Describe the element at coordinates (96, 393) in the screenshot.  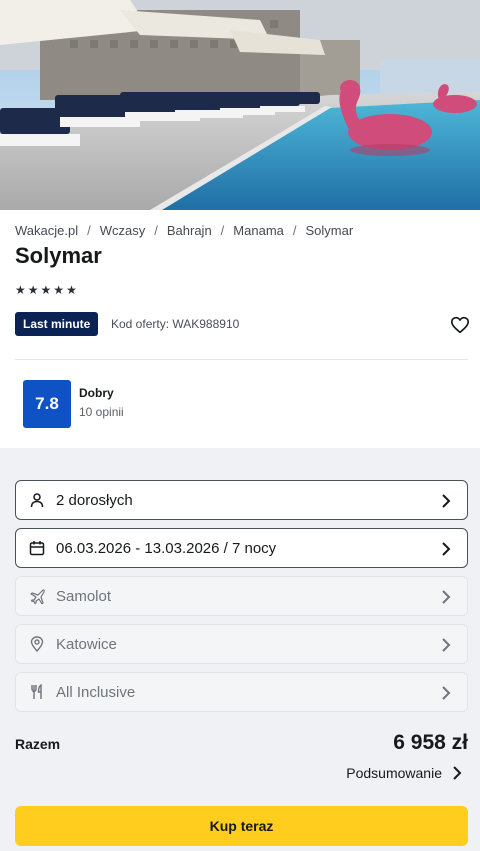
I see `rating-label: Dobry` at that location.